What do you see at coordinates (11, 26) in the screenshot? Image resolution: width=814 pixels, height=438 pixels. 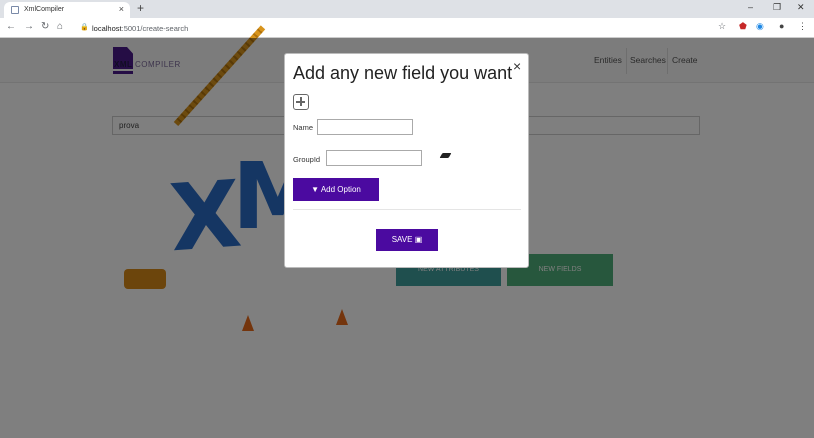 I see `back-icon: ←` at bounding box center [11, 26].